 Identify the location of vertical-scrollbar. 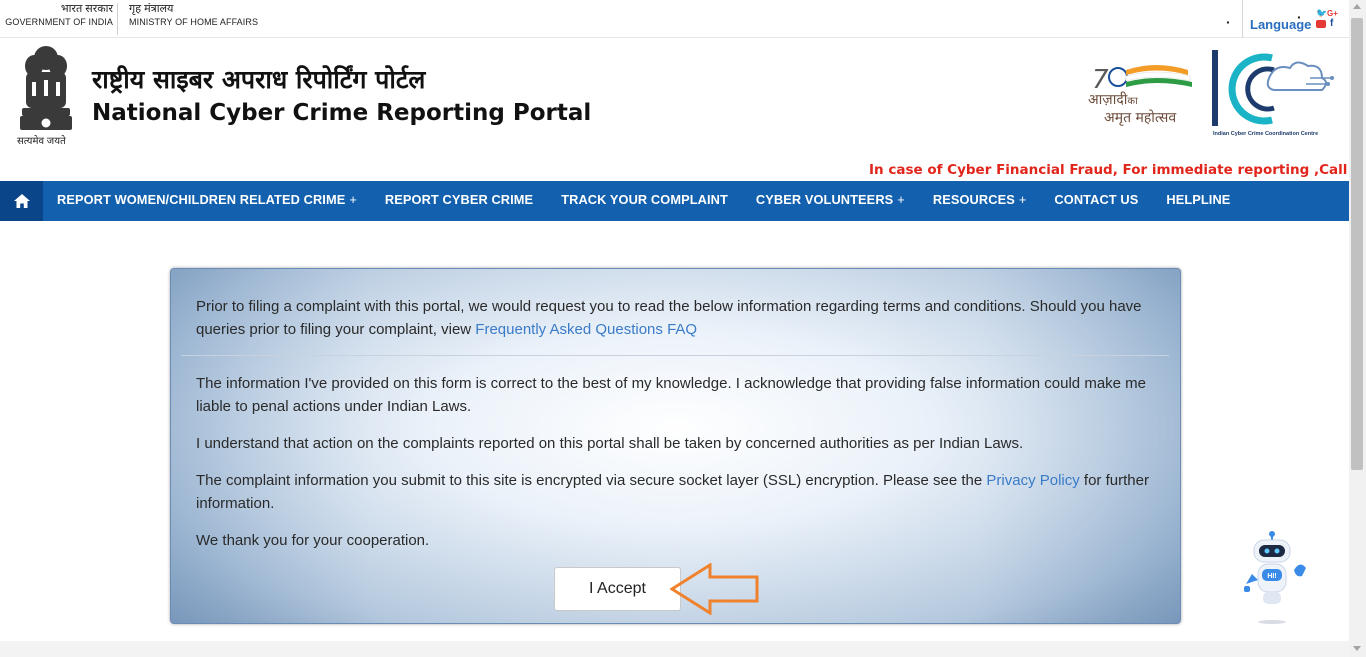
(1357, 328).